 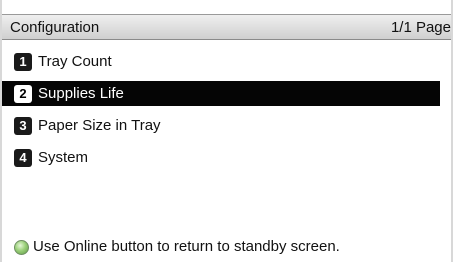 What do you see at coordinates (420, 27) in the screenshot?
I see `page-indicator: 1/1 Page` at bounding box center [420, 27].